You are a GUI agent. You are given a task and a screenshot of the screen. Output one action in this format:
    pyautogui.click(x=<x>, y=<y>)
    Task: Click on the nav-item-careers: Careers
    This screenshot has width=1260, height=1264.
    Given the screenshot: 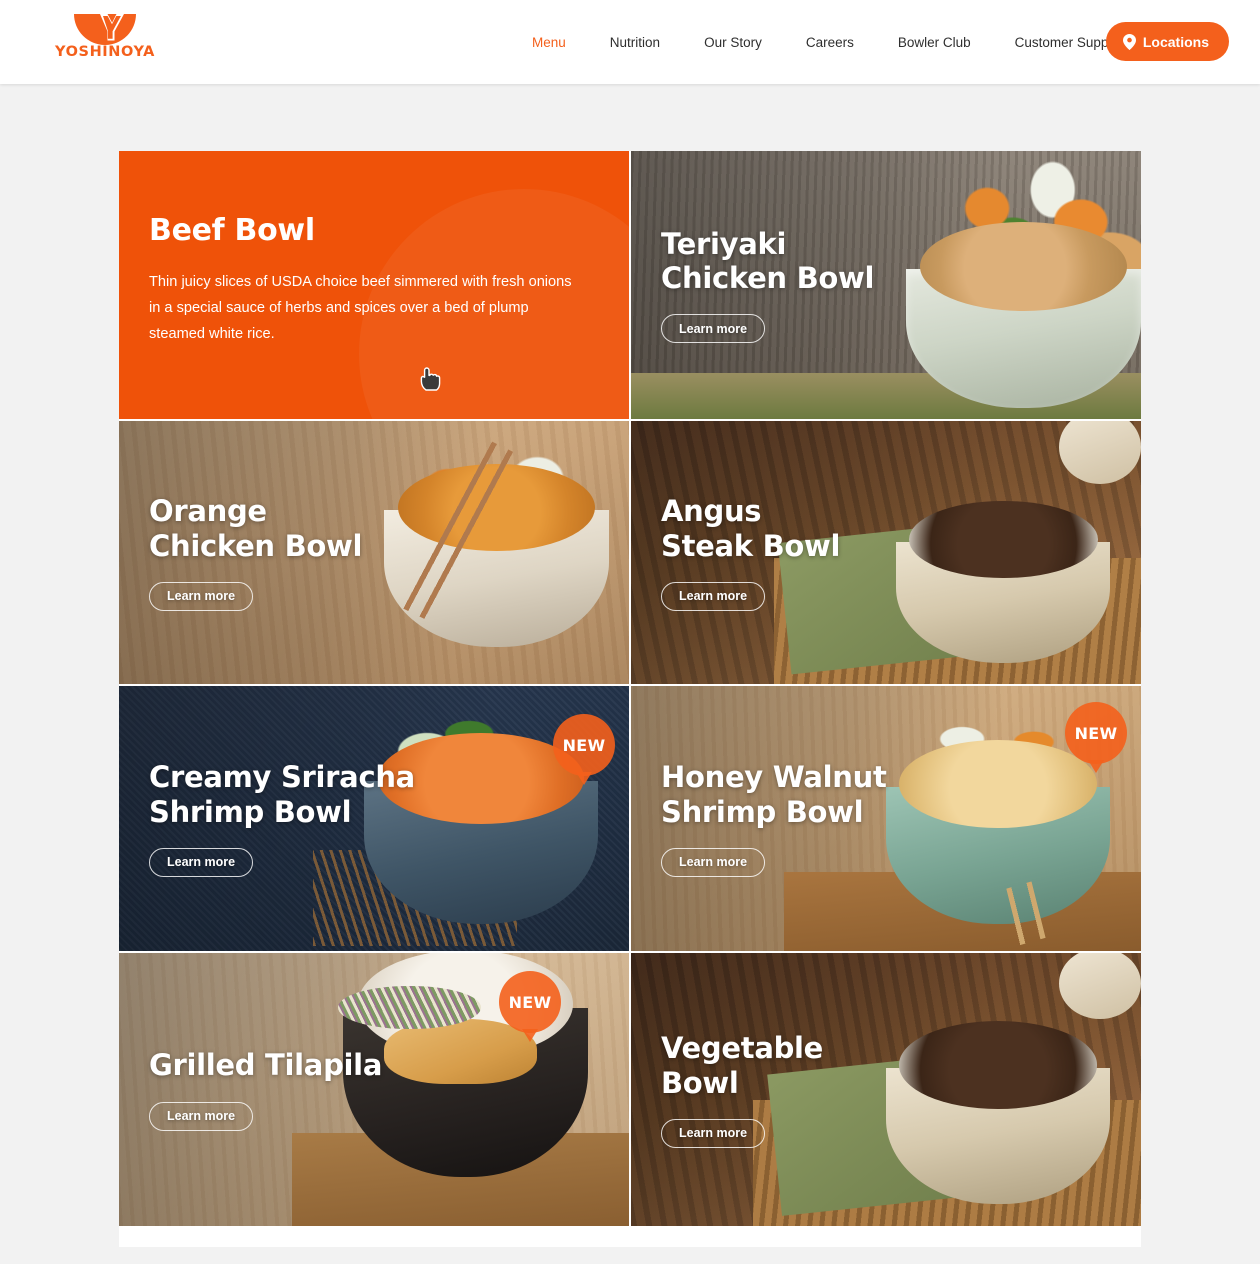 What is the action you would take?
    pyautogui.click(x=830, y=42)
    